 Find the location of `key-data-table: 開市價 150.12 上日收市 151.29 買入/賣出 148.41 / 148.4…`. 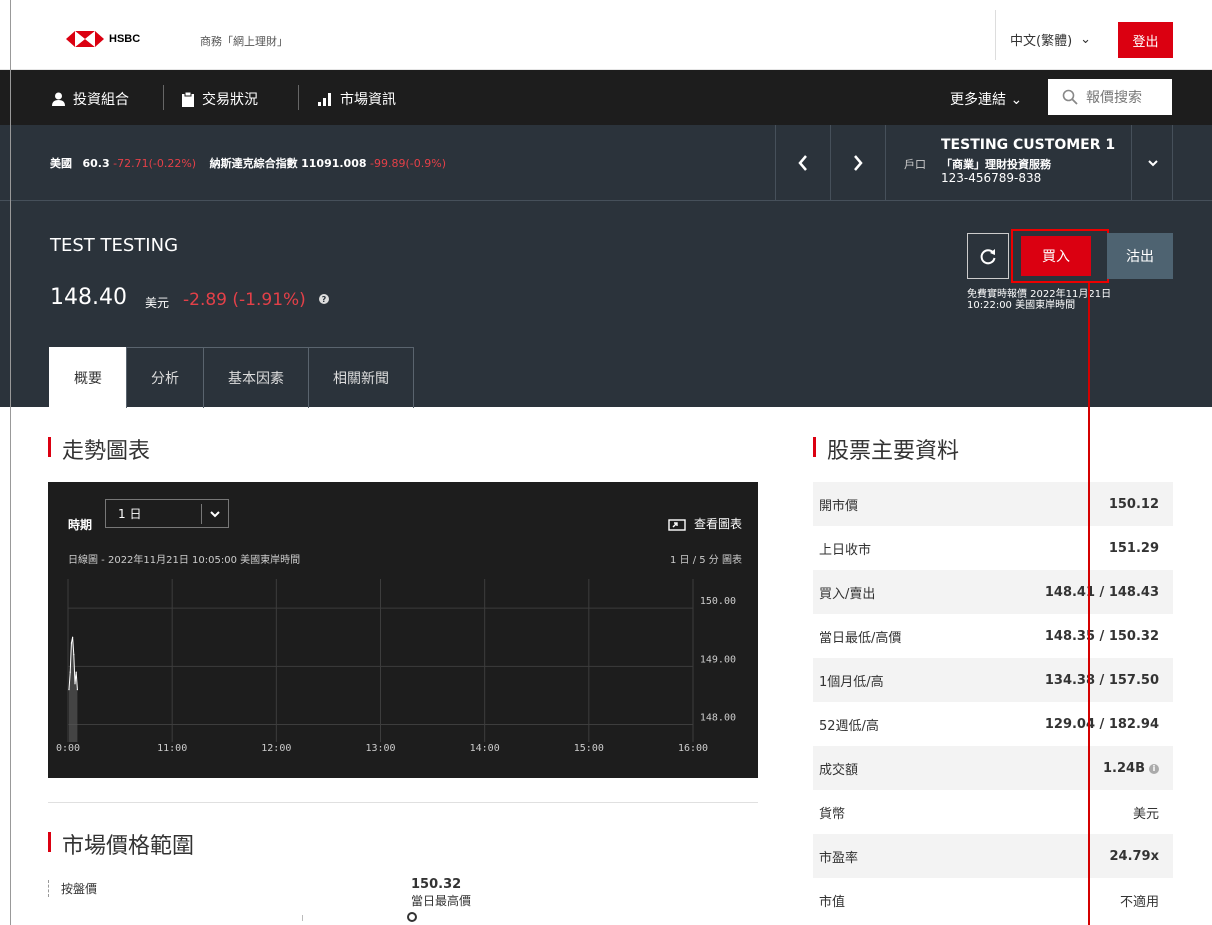

key-data-table: 開市價 150.12 上日收市 151.29 買入/賣出 148.41 / 148.4… is located at coordinates (993, 702).